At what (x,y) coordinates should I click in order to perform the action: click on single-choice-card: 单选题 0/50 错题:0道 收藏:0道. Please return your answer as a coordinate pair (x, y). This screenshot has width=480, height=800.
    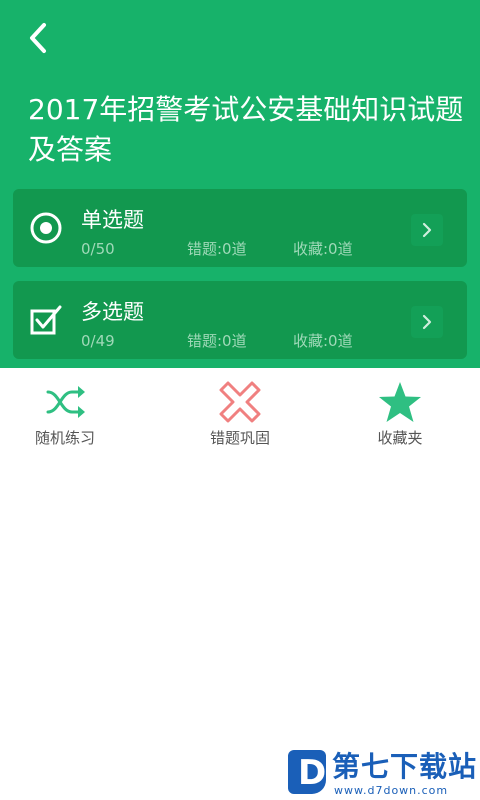
    Looking at the image, I should click on (240, 228).